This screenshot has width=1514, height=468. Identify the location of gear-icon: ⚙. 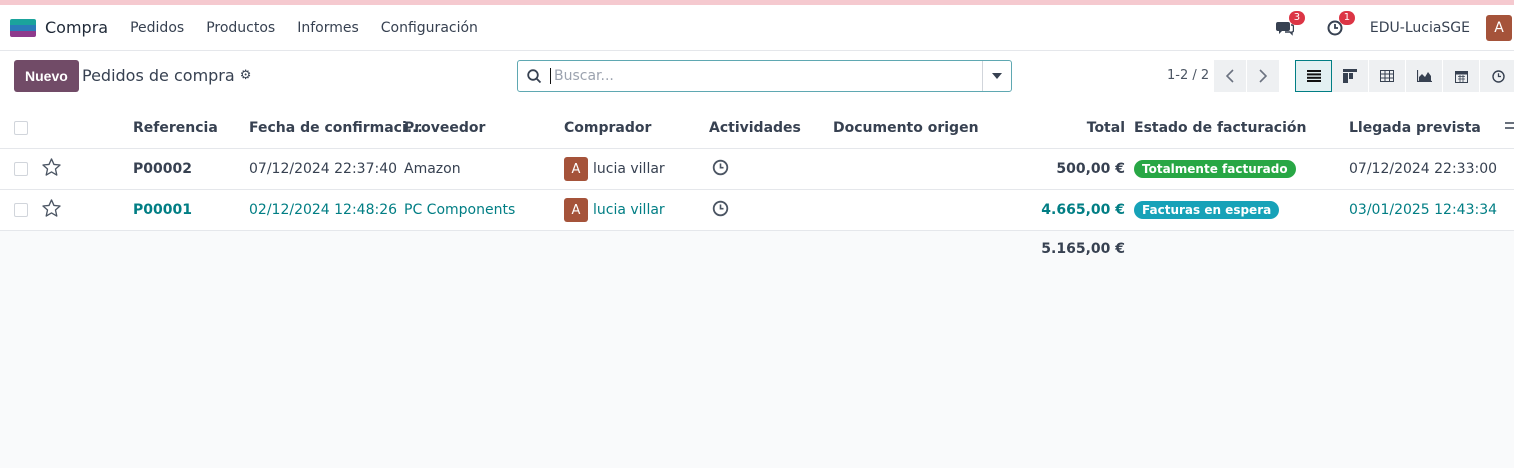
(246, 75).